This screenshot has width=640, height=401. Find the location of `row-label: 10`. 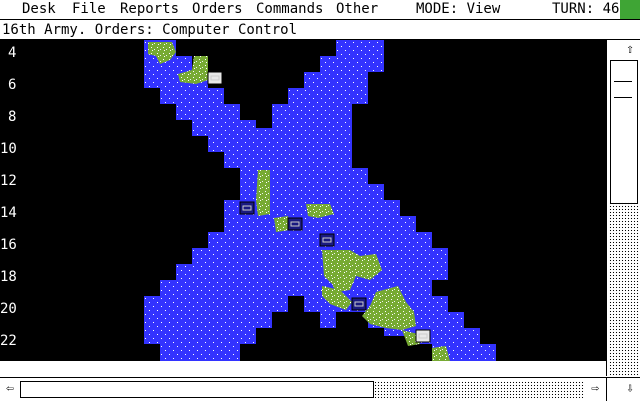

row-label: 10 is located at coordinates (8, 149).